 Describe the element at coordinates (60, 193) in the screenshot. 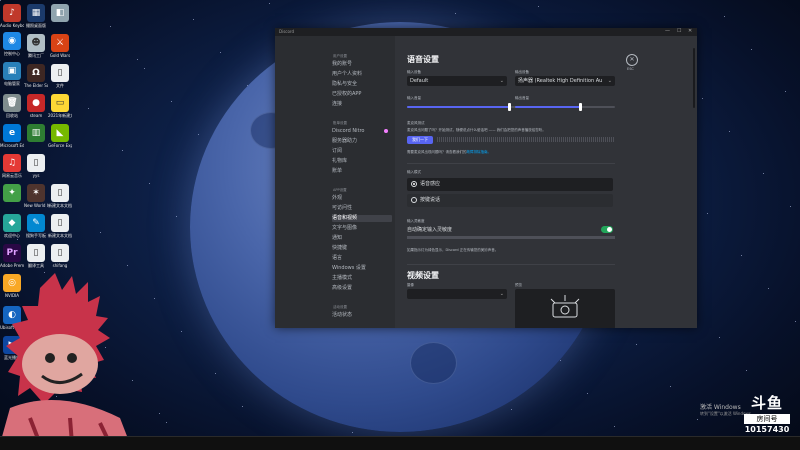

I see `file-icon: ▯` at that location.